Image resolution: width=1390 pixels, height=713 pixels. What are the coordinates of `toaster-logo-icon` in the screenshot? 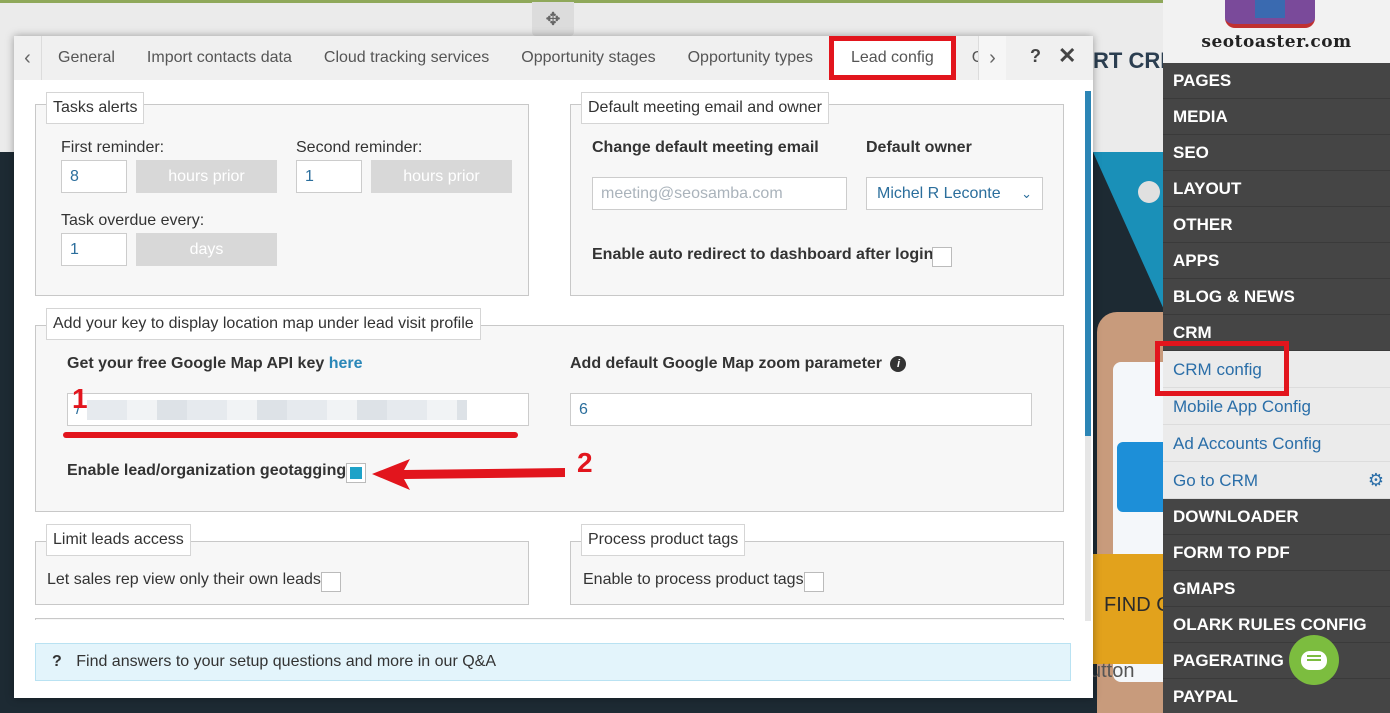 It's located at (1270, 14).